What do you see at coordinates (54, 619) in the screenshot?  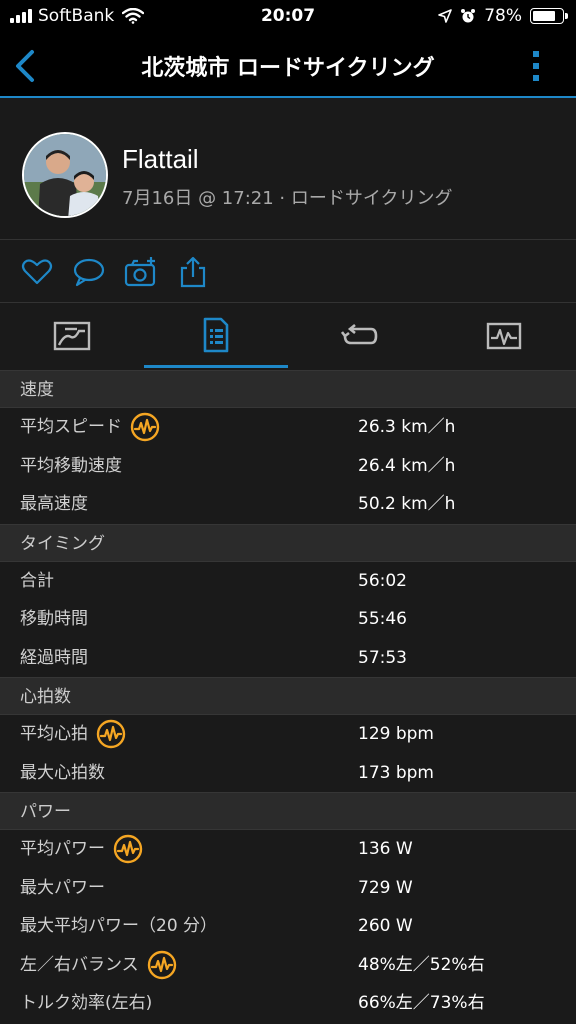 I see `stat-label: 移動時間` at bounding box center [54, 619].